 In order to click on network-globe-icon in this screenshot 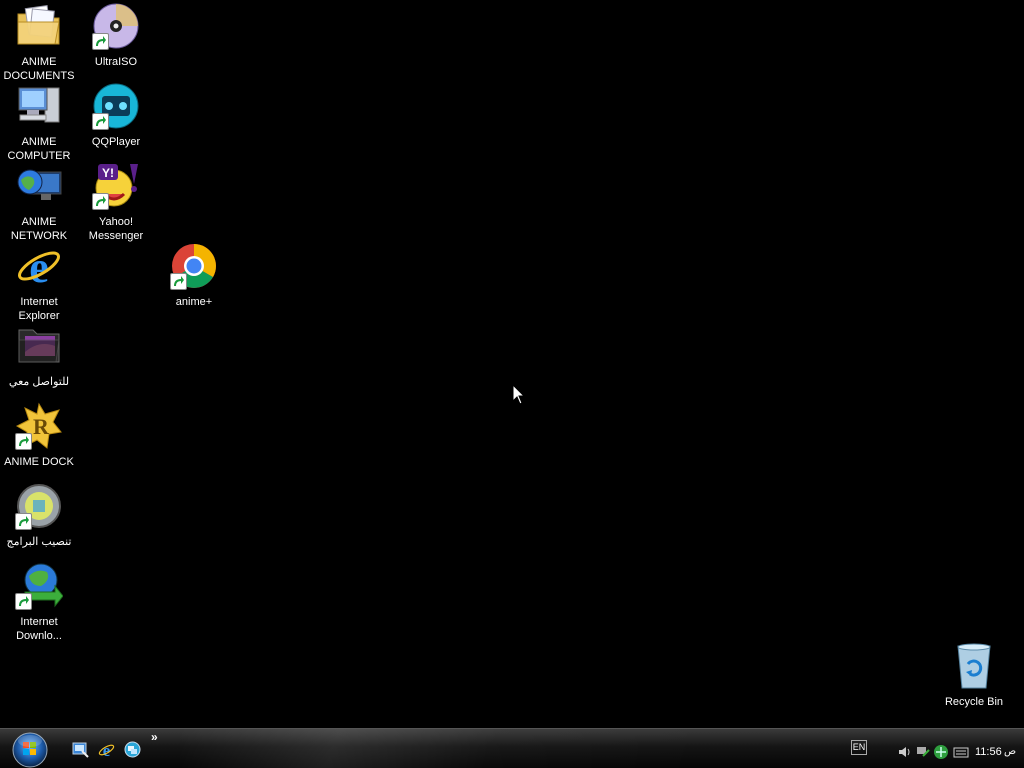, I will do `click(39, 186)`.